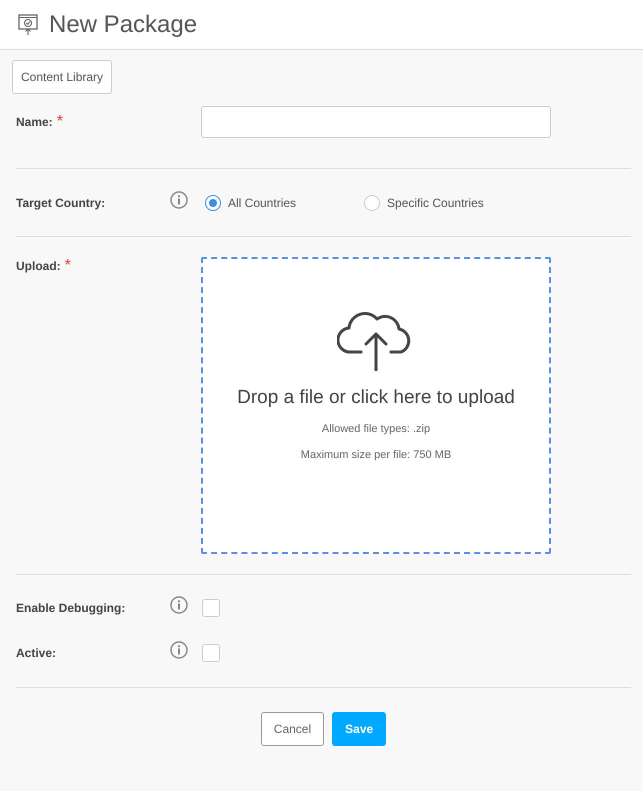 The width and height of the screenshot is (643, 791). Describe the element at coordinates (435, 203) in the screenshot. I see `radio-label: Specific Countries` at that location.